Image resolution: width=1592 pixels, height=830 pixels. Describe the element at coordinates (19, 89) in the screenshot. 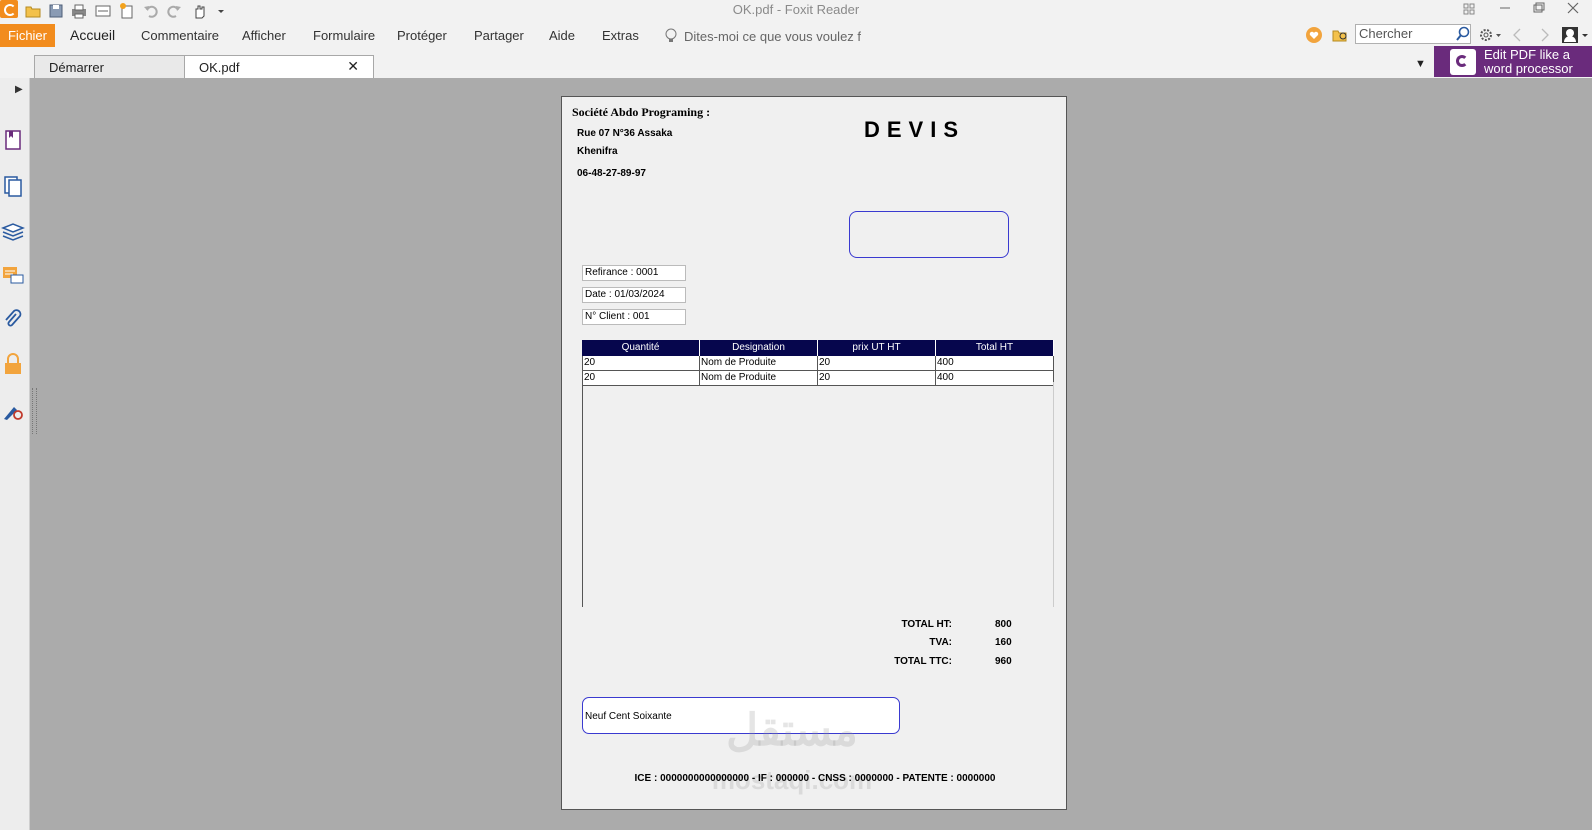

I see `expand-panel-icon: ▶` at that location.